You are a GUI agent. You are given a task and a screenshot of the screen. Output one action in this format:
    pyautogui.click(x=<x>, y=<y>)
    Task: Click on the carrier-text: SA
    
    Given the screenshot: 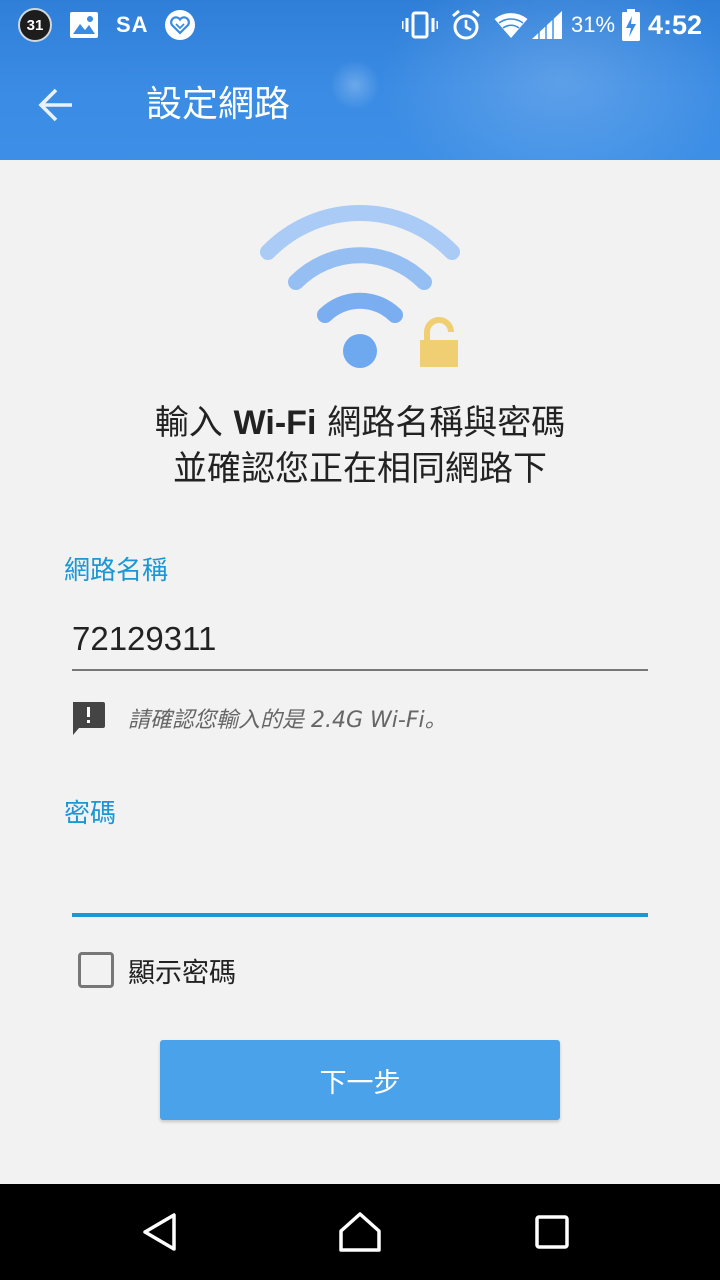 What is the action you would take?
    pyautogui.click(x=132, y=24)
    